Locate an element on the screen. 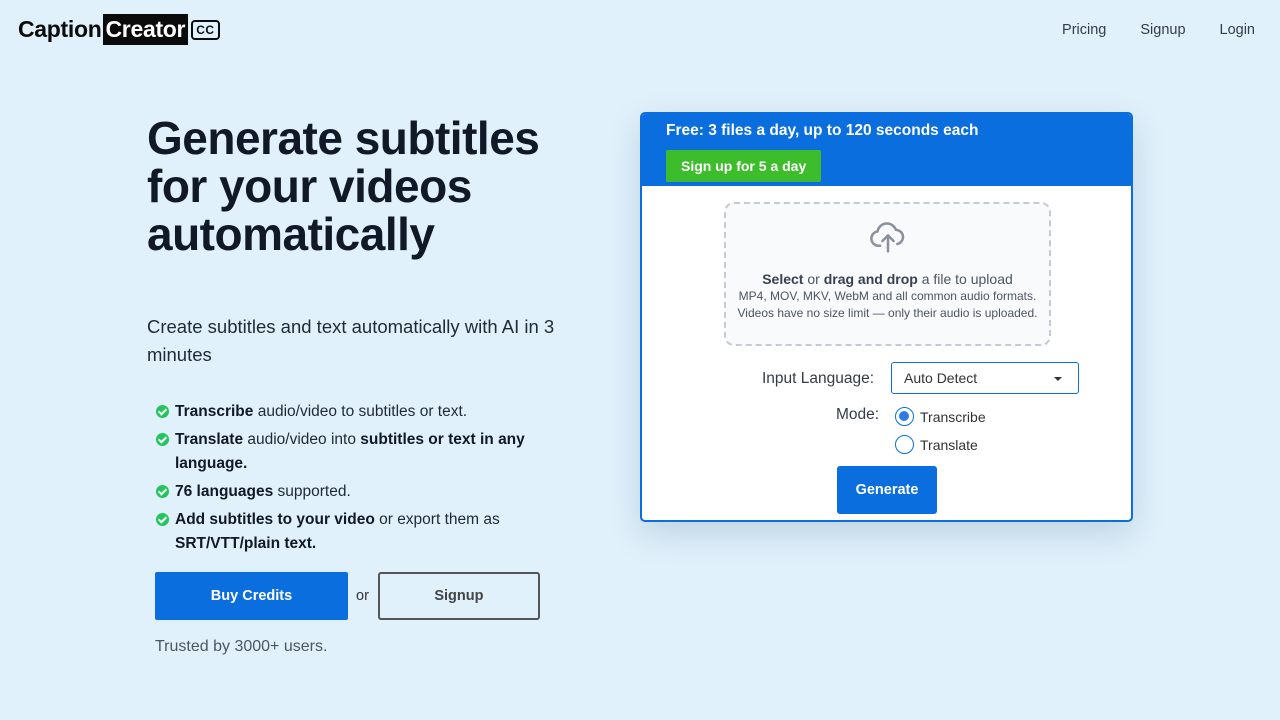  buy-credits-button: Buy Credits is located at coordinates (251, 596).